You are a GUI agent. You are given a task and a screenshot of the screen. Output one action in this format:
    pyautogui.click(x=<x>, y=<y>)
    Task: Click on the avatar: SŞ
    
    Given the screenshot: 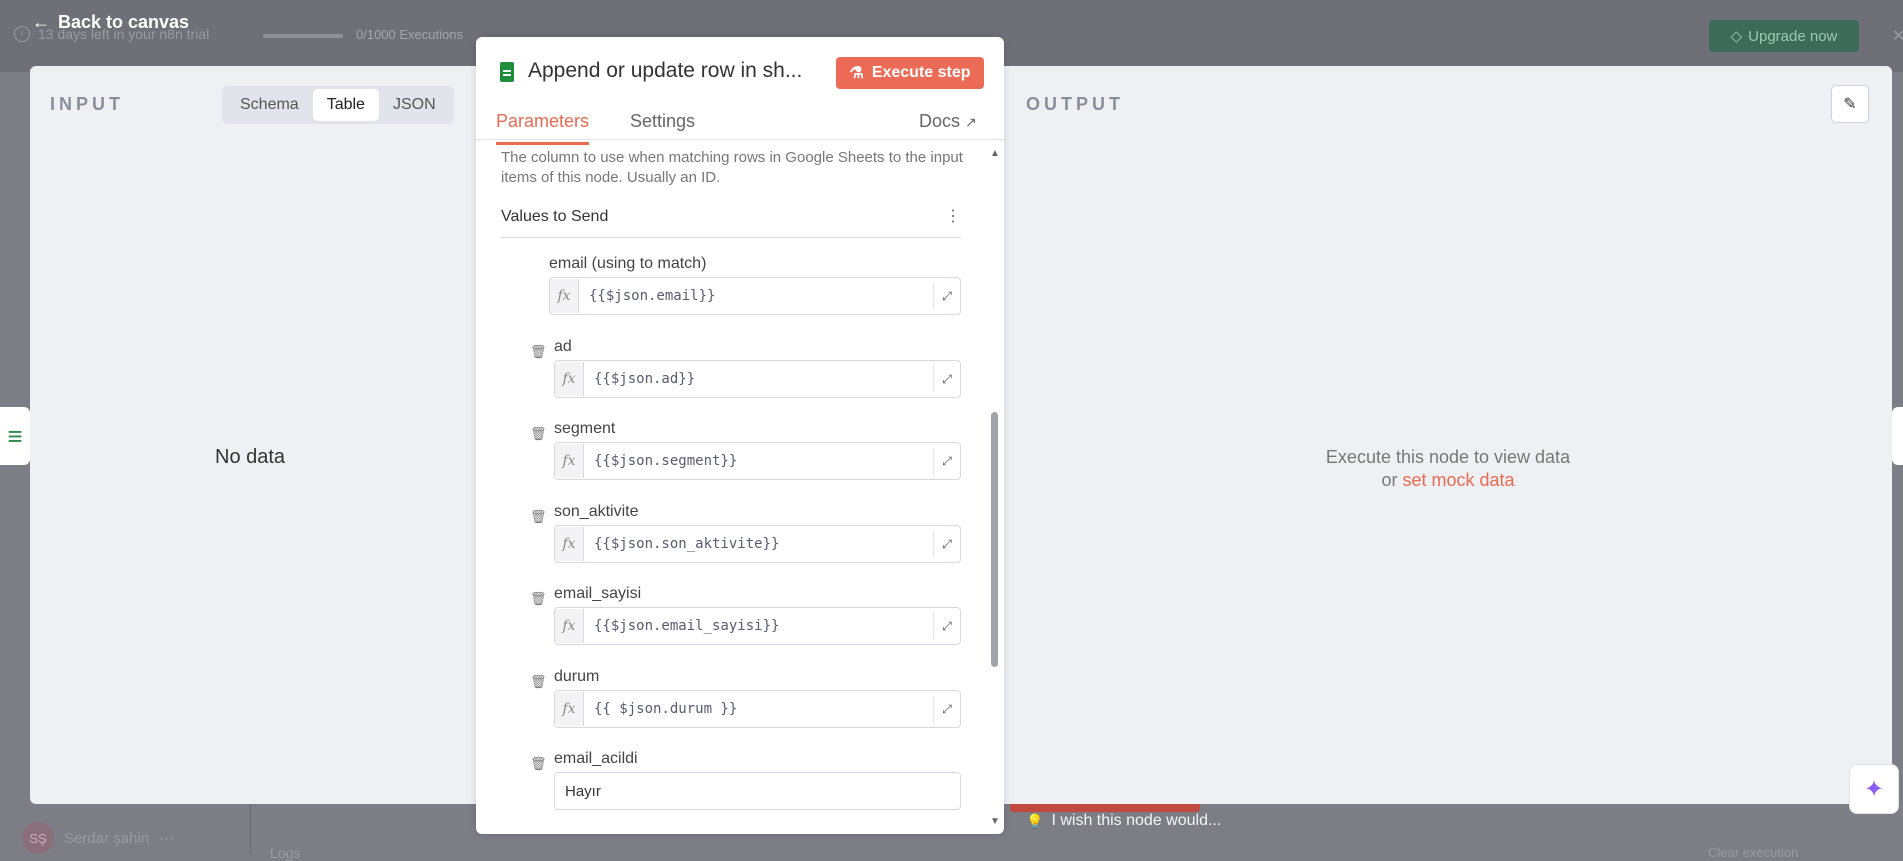 What is the action you would take?
    pyautogui.click(x=38, y=838)
    